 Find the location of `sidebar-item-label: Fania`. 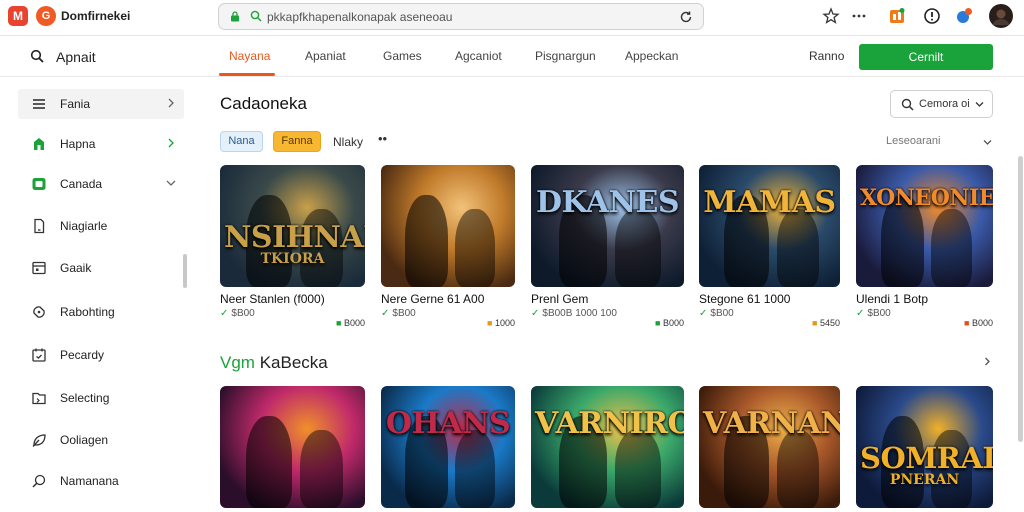

sidebar-item-label: Fania is located at coordinates (75, 104).